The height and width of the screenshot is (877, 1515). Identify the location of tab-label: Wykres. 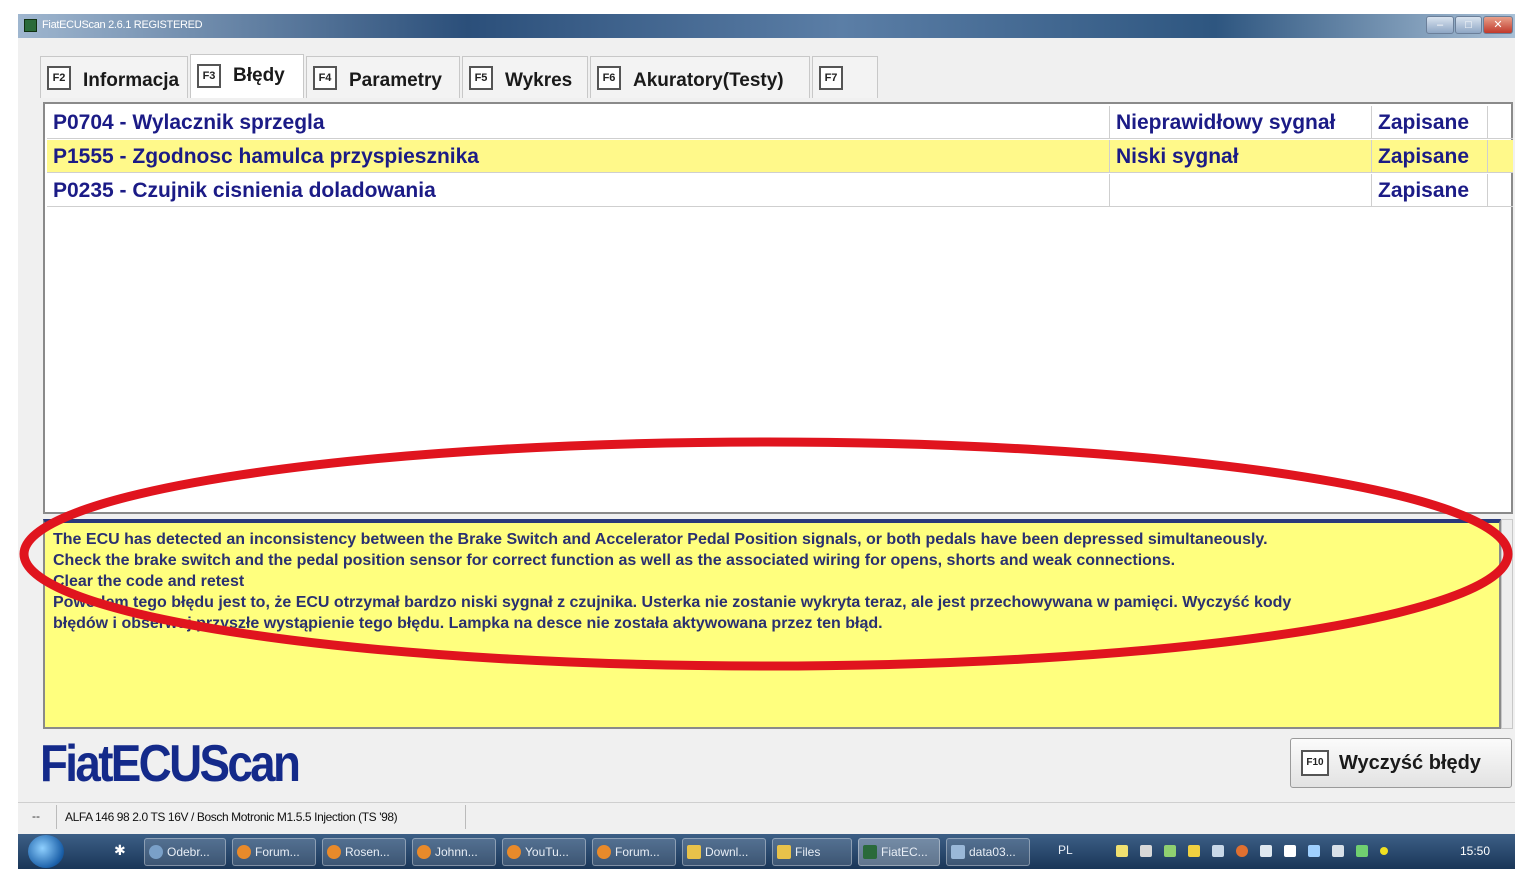
(539, 80).